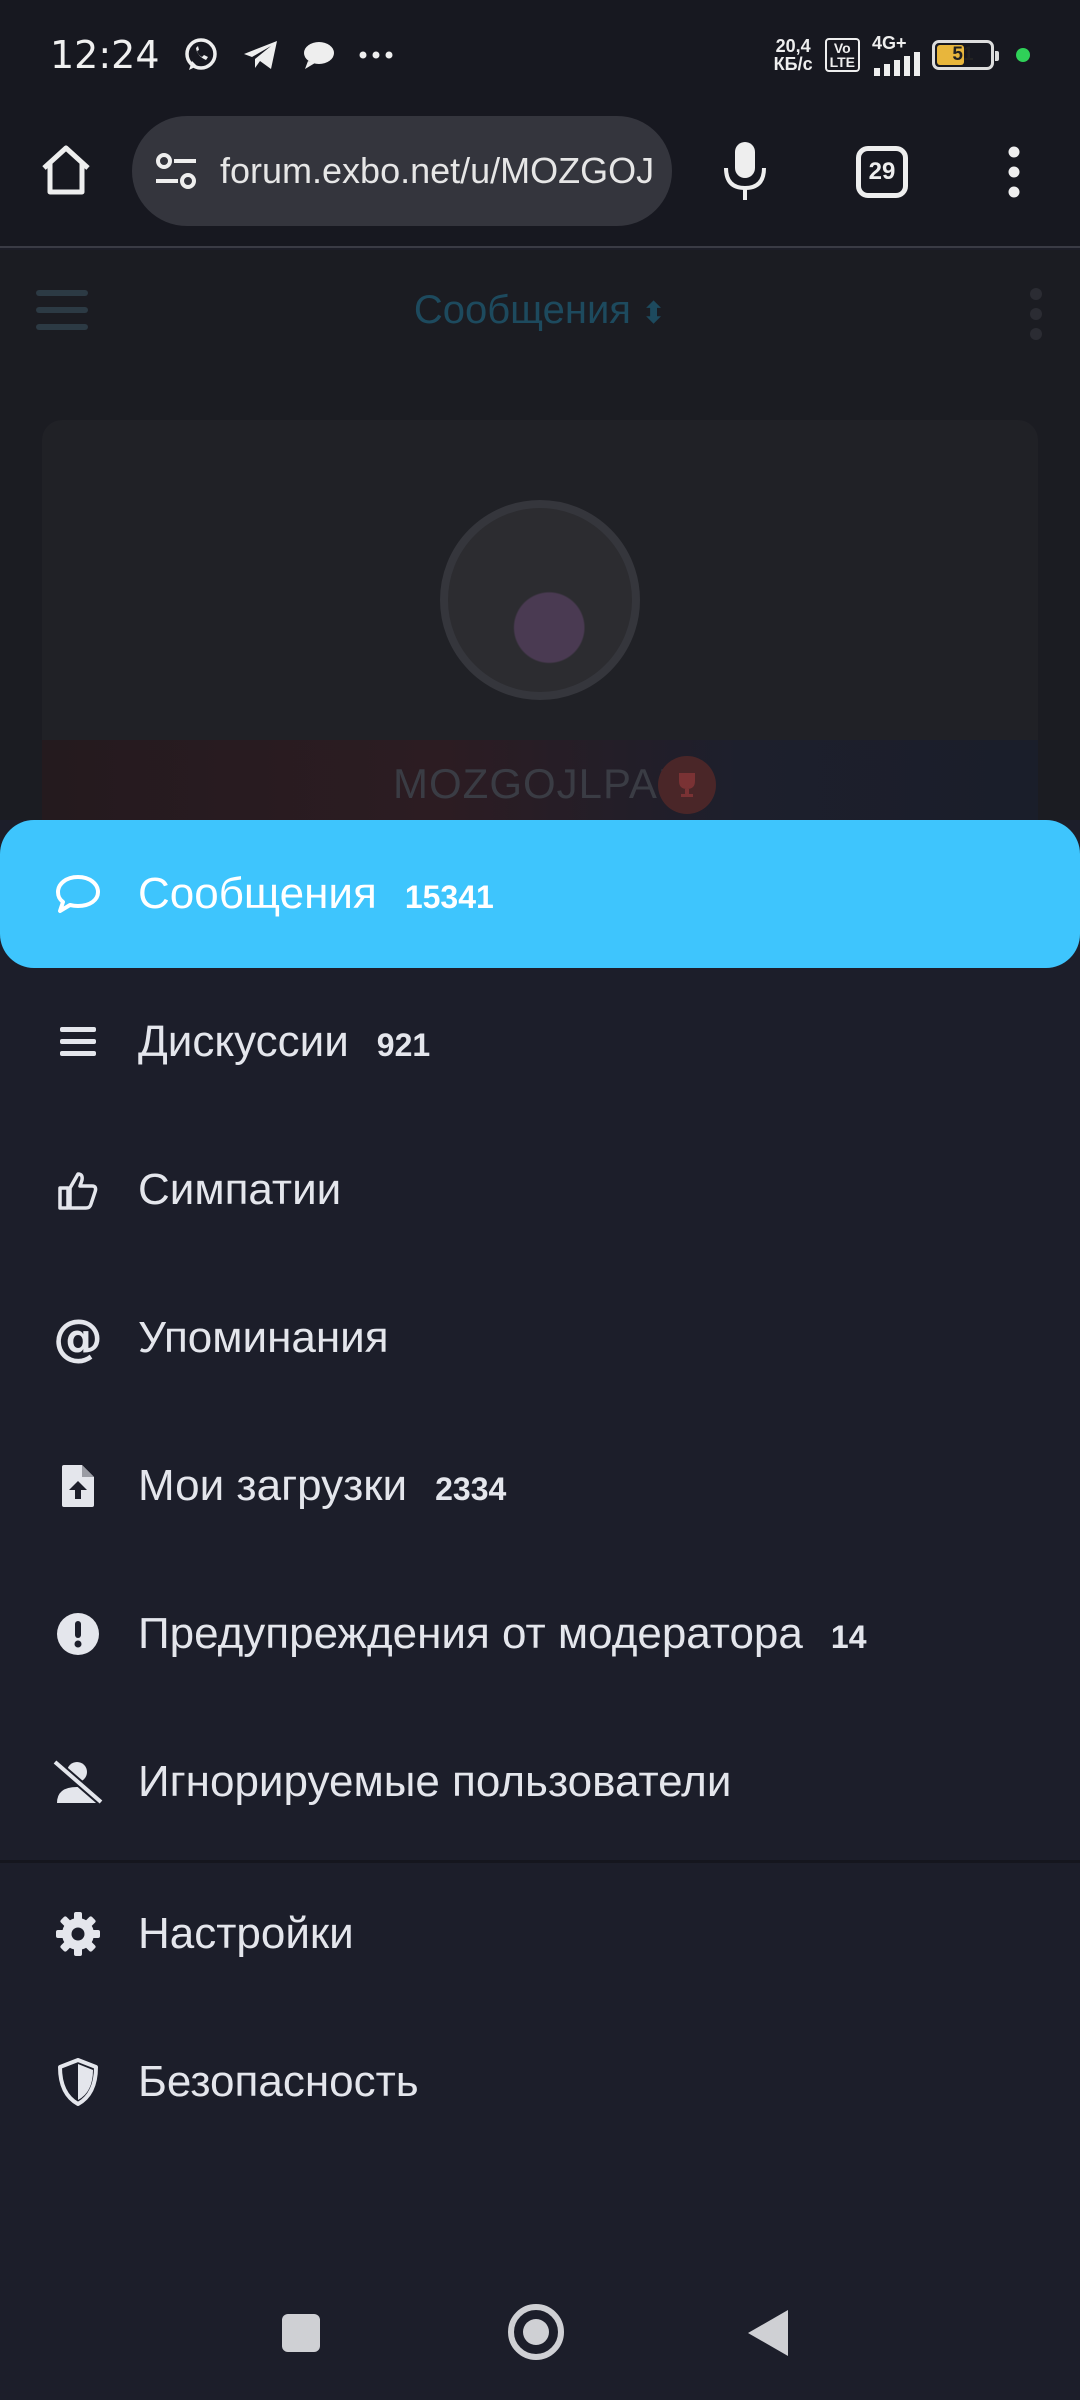  Describe the element at coordinates (263, 1337) in the screenshot. I see `menu-item-label: Упоминания` at that location.